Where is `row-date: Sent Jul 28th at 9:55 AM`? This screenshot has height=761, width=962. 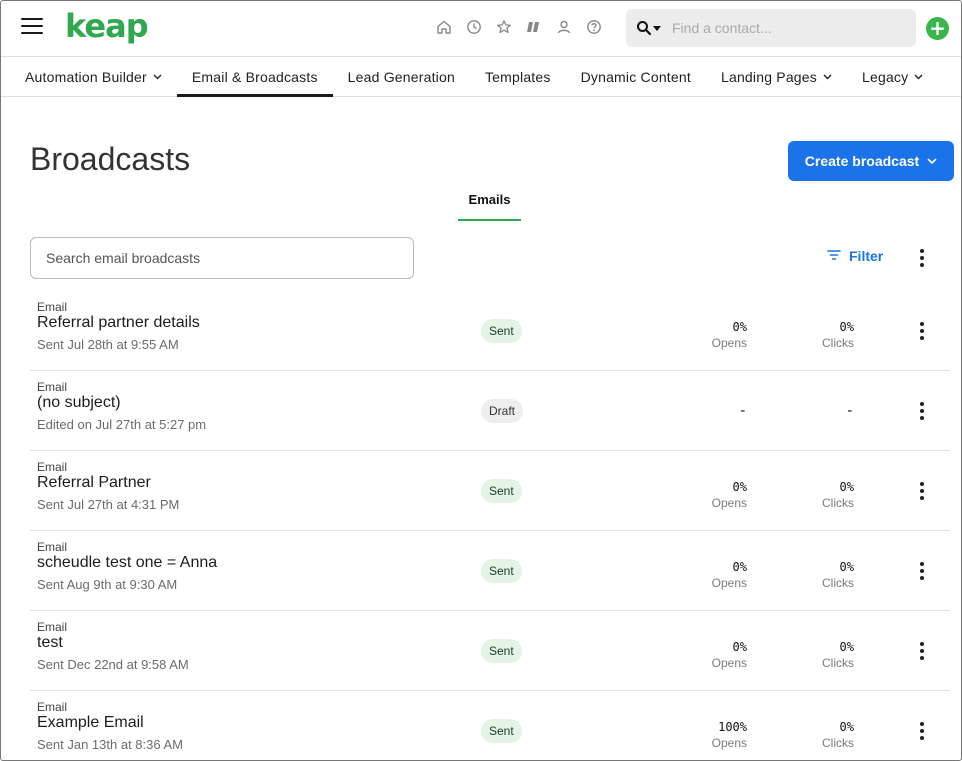
row-date: Sent Jul 28th at 9:55 AM is located at coordinates (108, 344).